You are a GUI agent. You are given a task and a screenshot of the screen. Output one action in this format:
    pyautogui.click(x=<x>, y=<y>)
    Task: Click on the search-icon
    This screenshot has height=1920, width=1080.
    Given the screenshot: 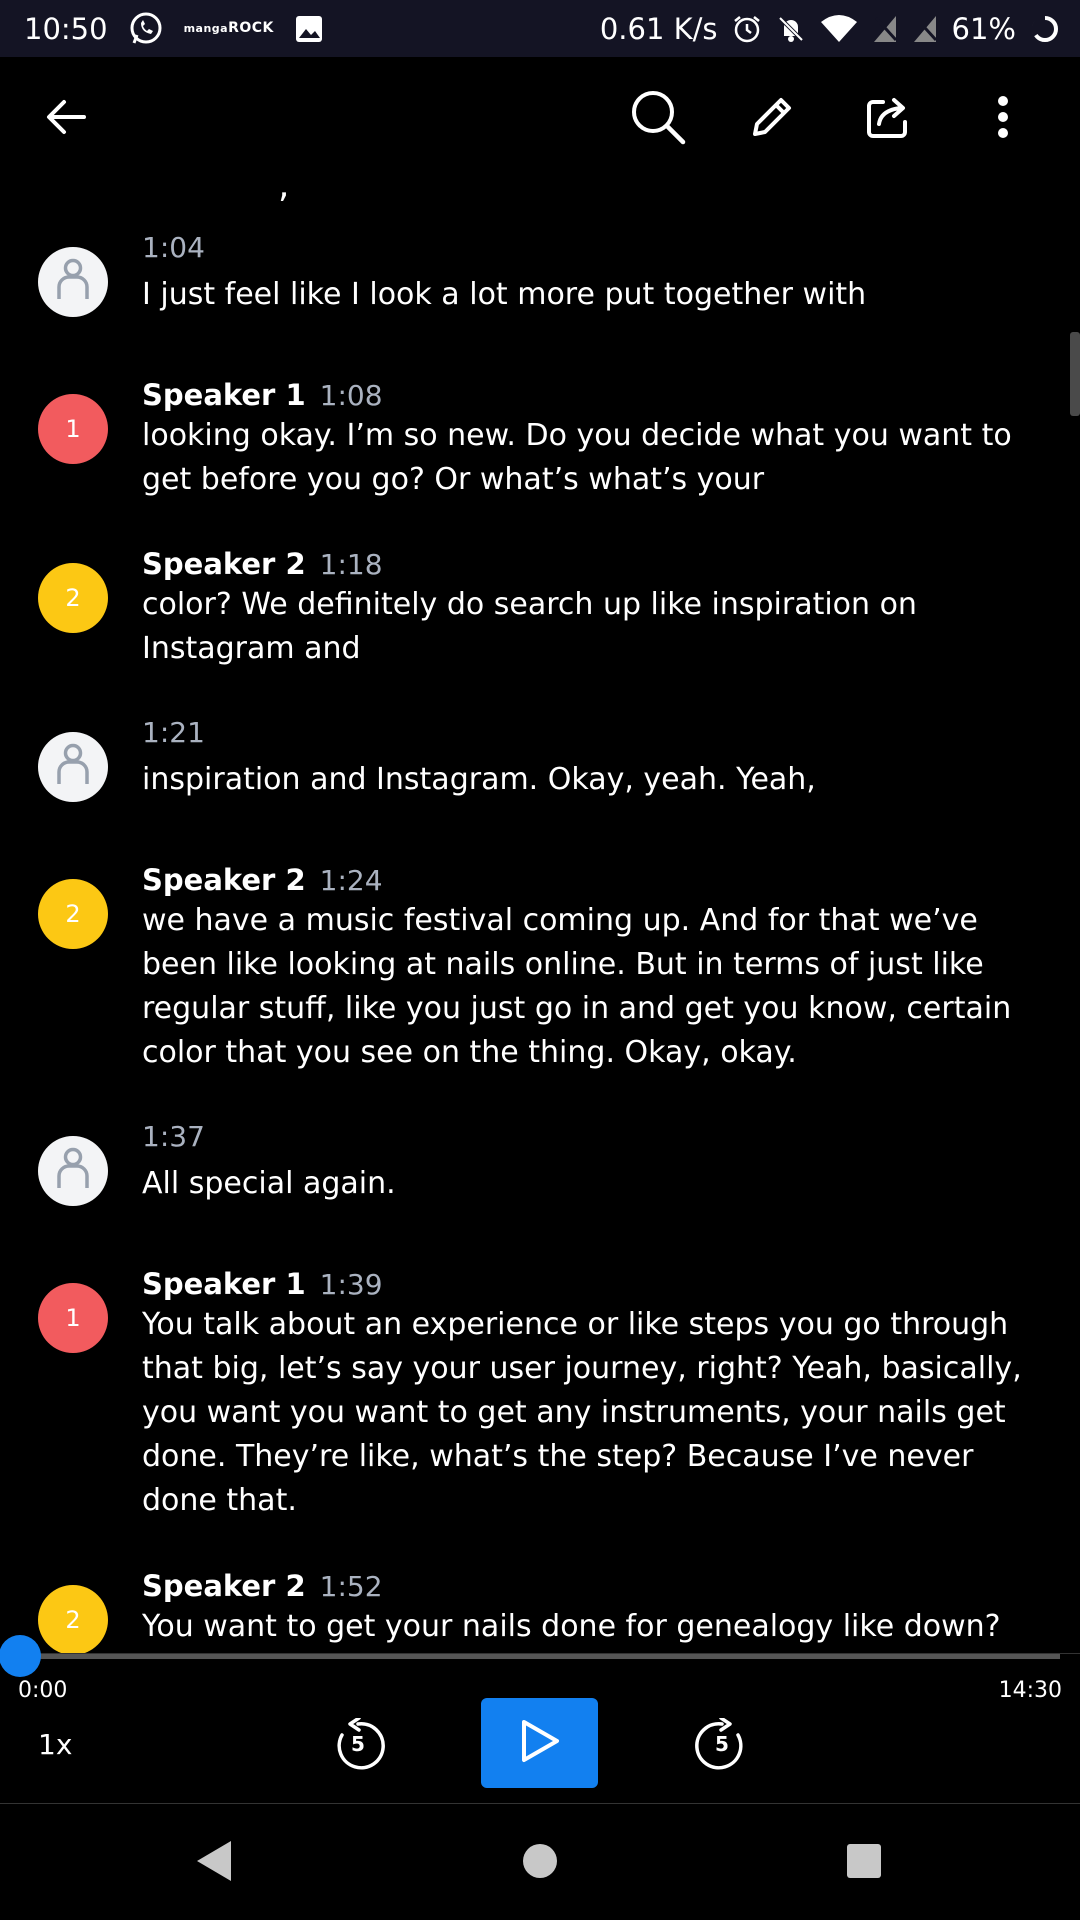 What is the action you would take?
    pyautogui.click(x=658, y=119)
    